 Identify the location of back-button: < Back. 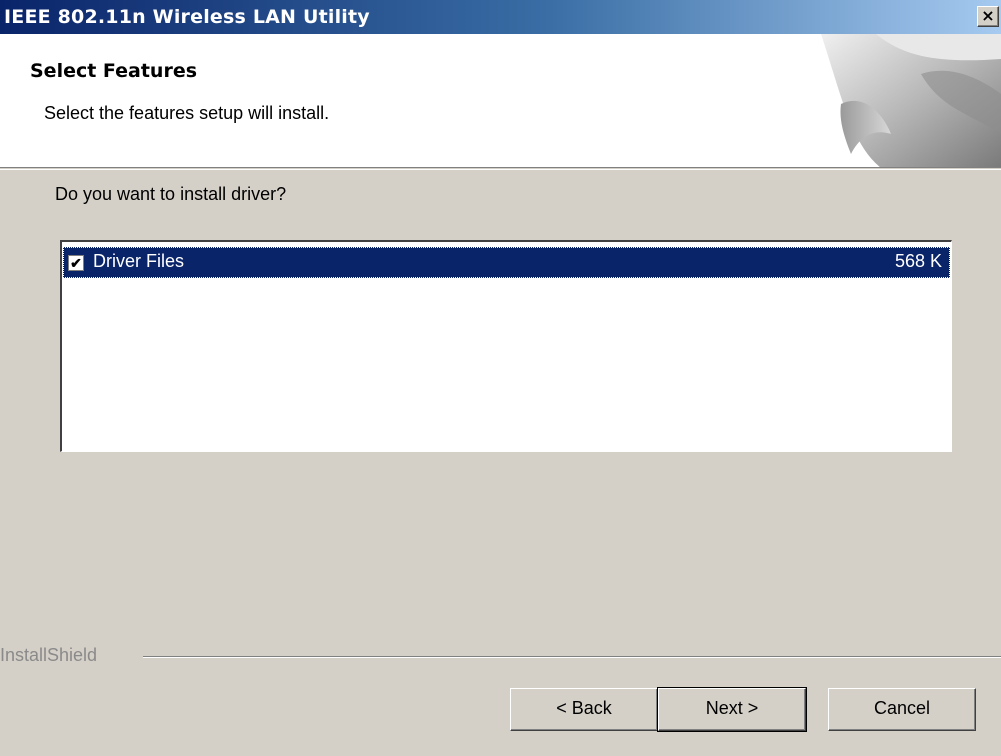
(584, 709).